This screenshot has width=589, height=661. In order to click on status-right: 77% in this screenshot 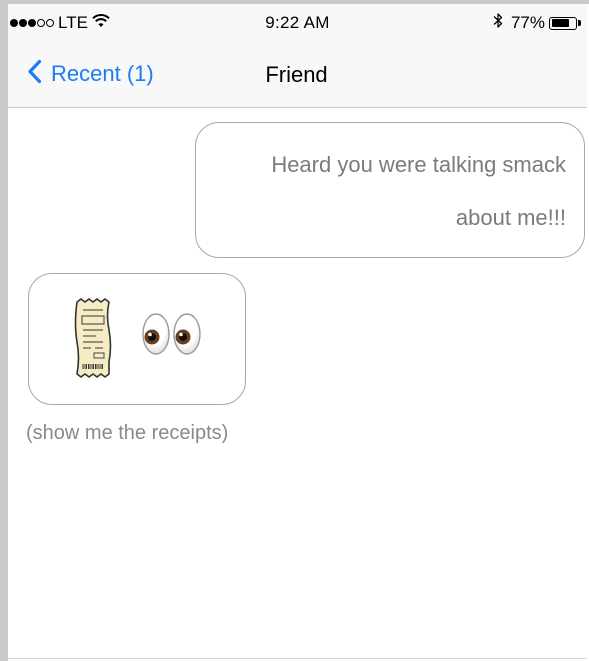, I will do `click(537, 23)`.